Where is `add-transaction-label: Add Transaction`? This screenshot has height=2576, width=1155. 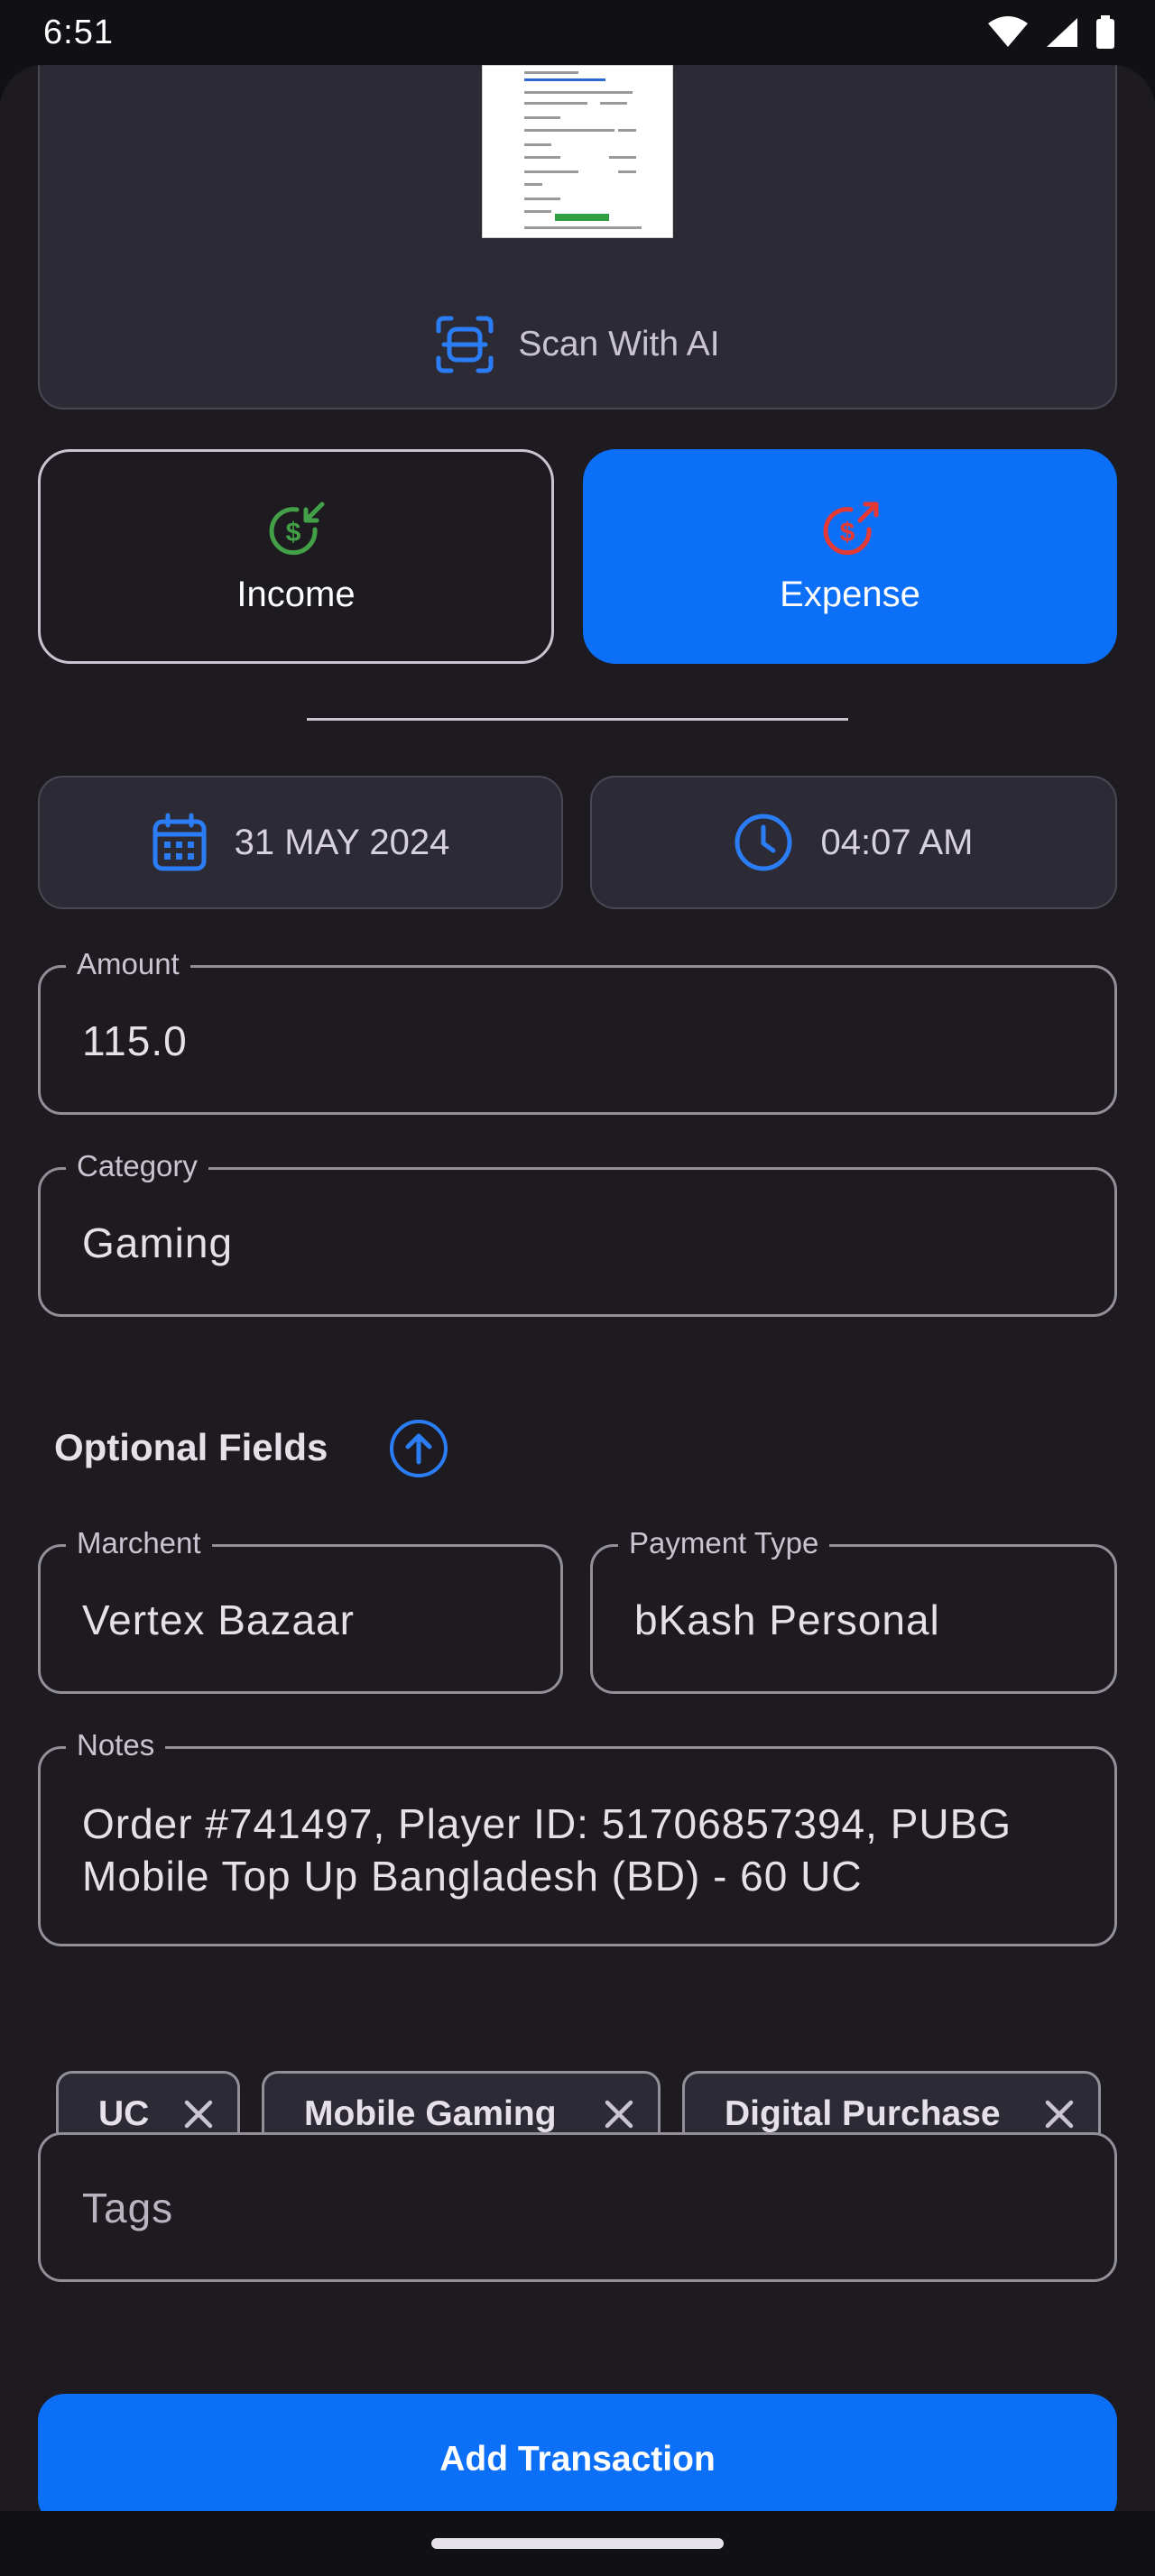
add-transaction-label: Add Transaction is located at coordinates (577, 2459).